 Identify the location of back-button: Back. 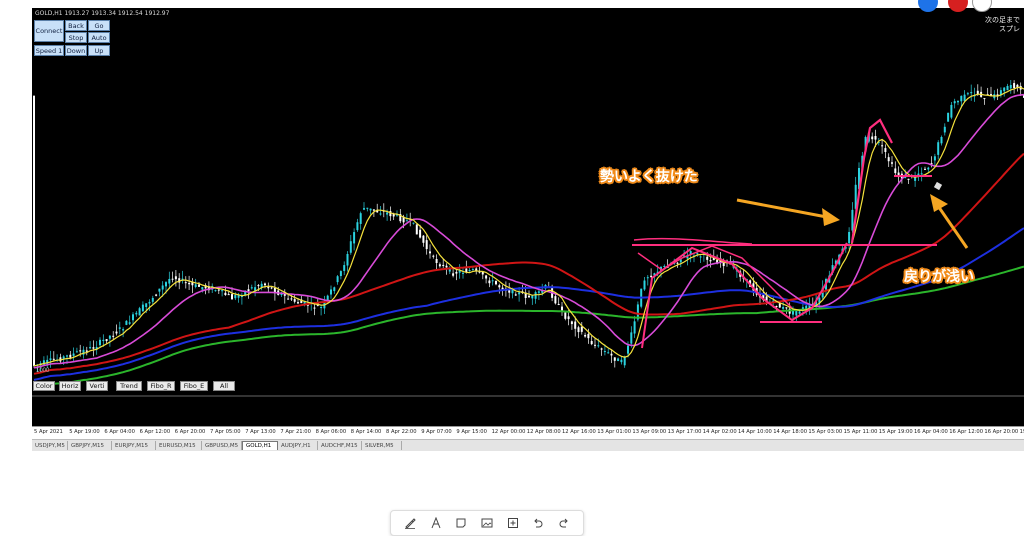
(76, 25).